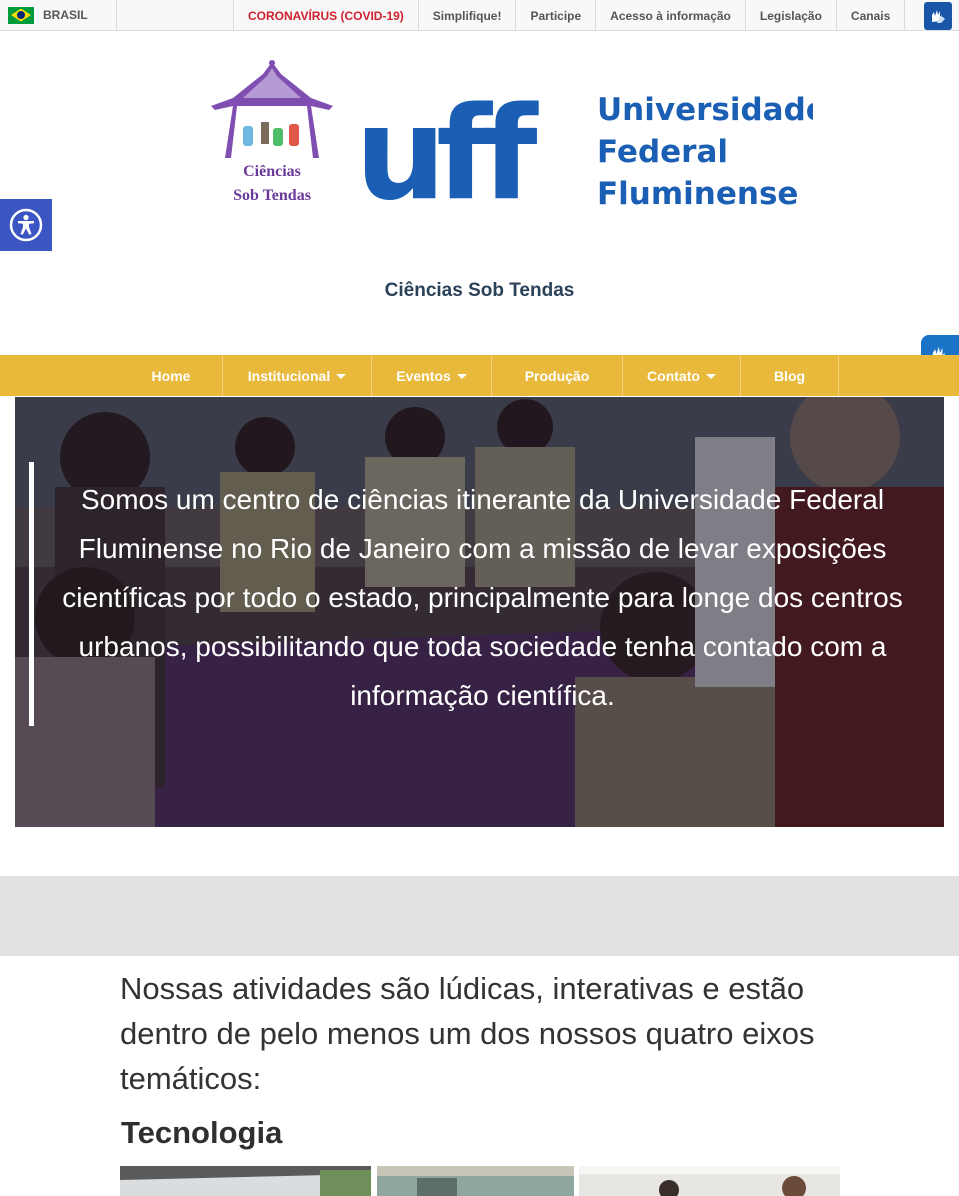  I want to click on brasil-label: BRASIL, so click(65, 15).